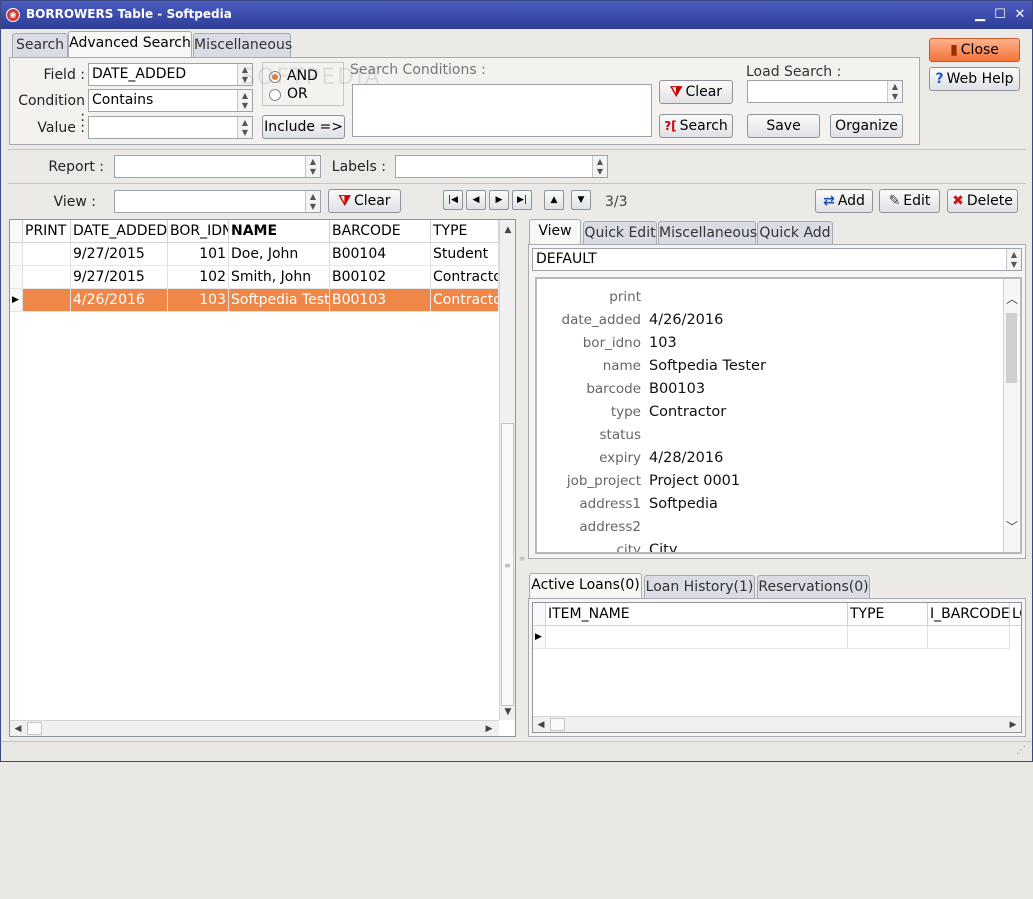 This screenshot has width=1033, height=899. I want to click on report-select: ▲ ▼, so click(217, 166).